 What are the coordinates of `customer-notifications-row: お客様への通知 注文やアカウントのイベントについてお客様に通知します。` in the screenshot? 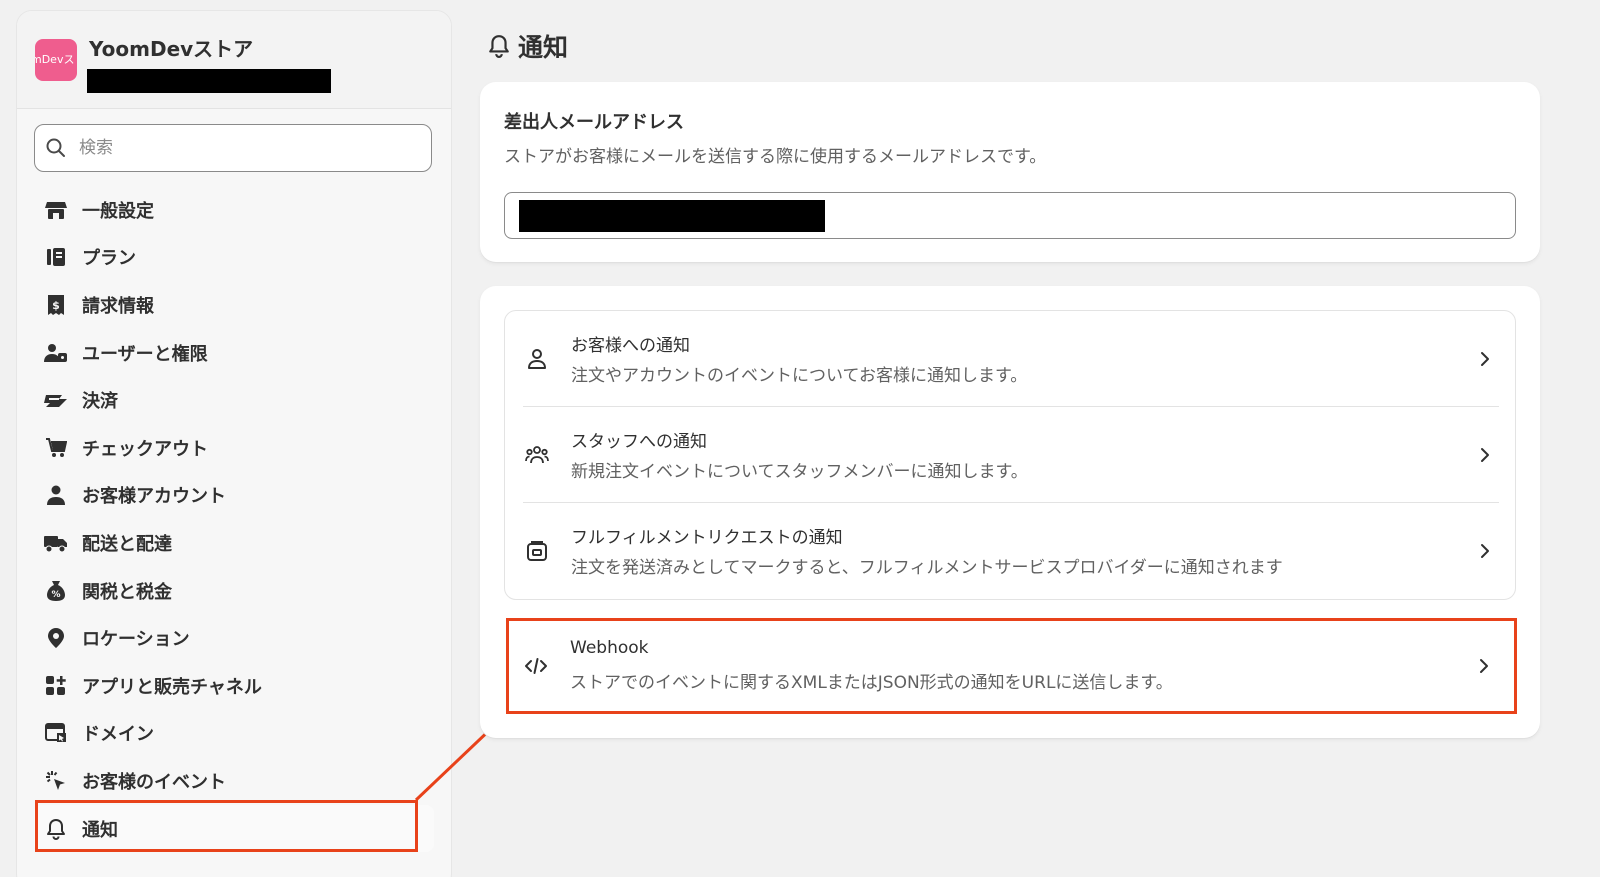 It's located at (1011, 359).